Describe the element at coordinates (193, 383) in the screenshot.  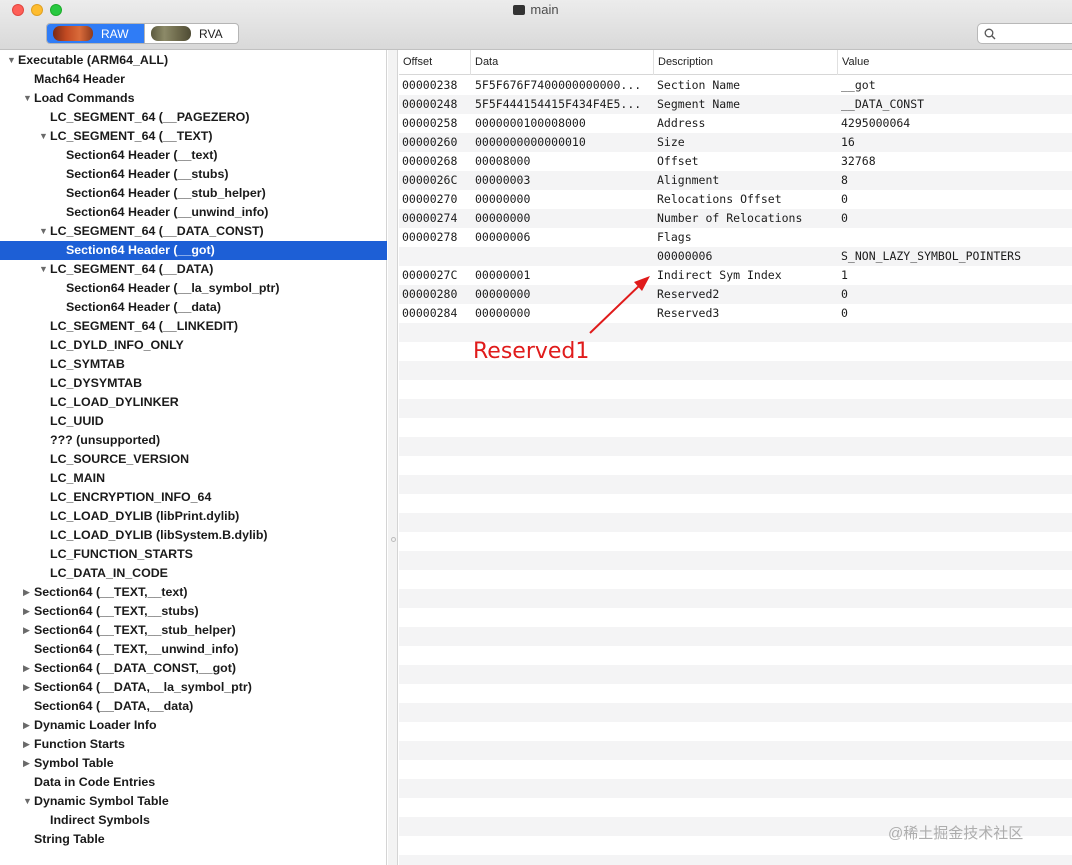
I see `tree-item: LC_DYSYMTAB` at that location.